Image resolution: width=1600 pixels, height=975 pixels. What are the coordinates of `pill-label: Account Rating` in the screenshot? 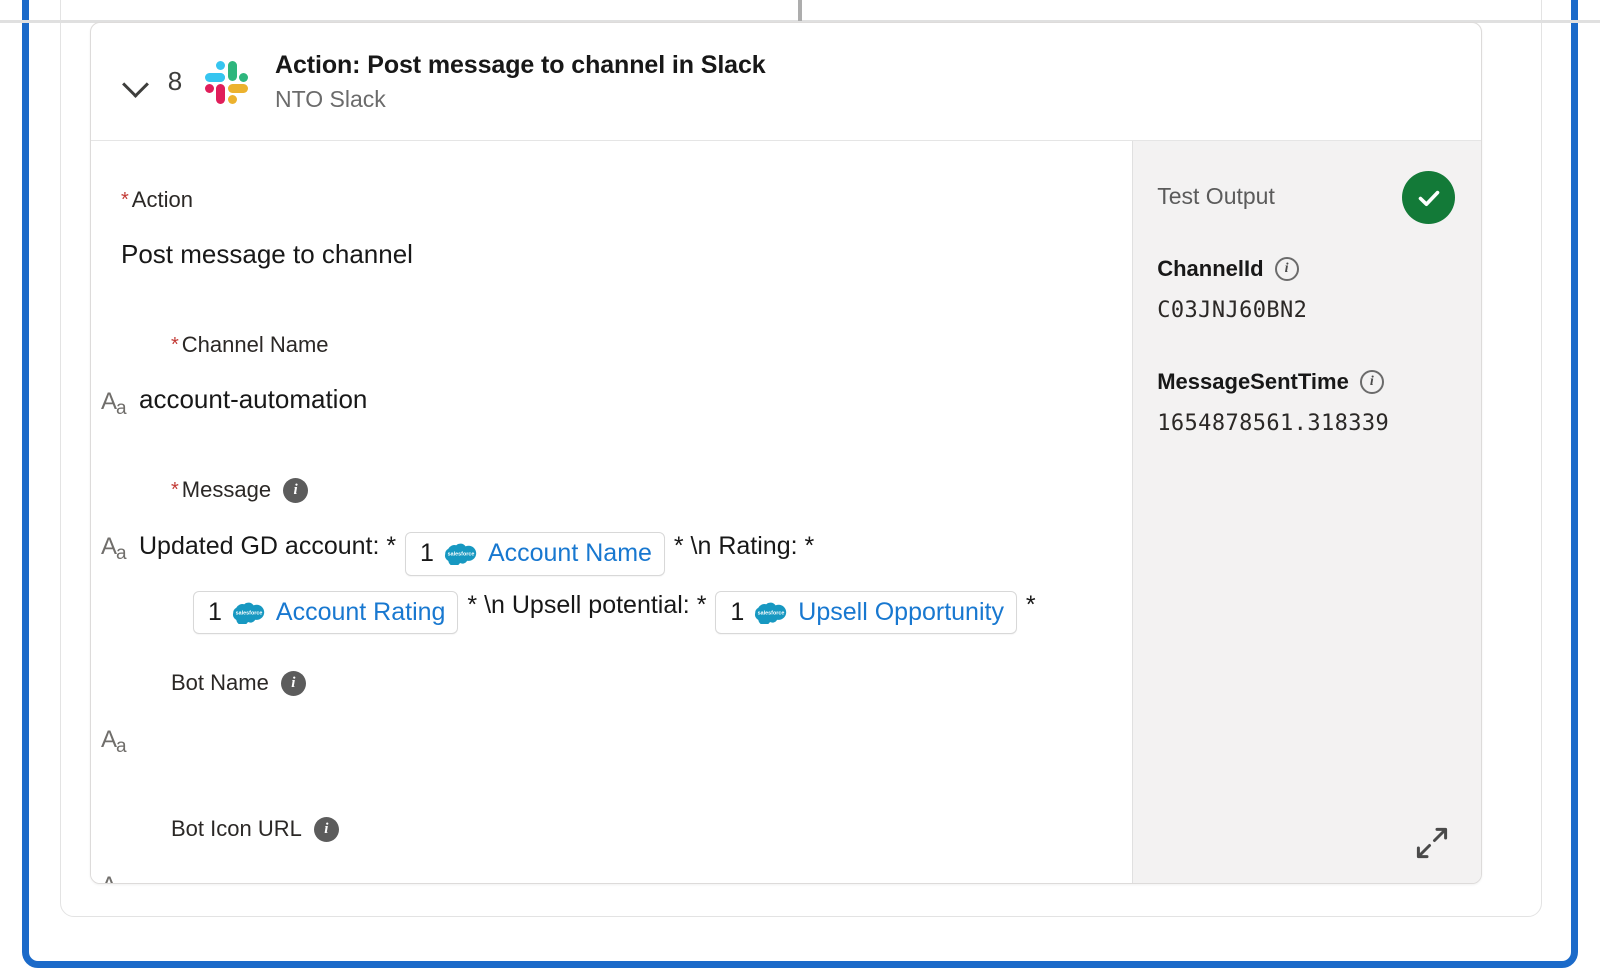 It's located at (360, 611).